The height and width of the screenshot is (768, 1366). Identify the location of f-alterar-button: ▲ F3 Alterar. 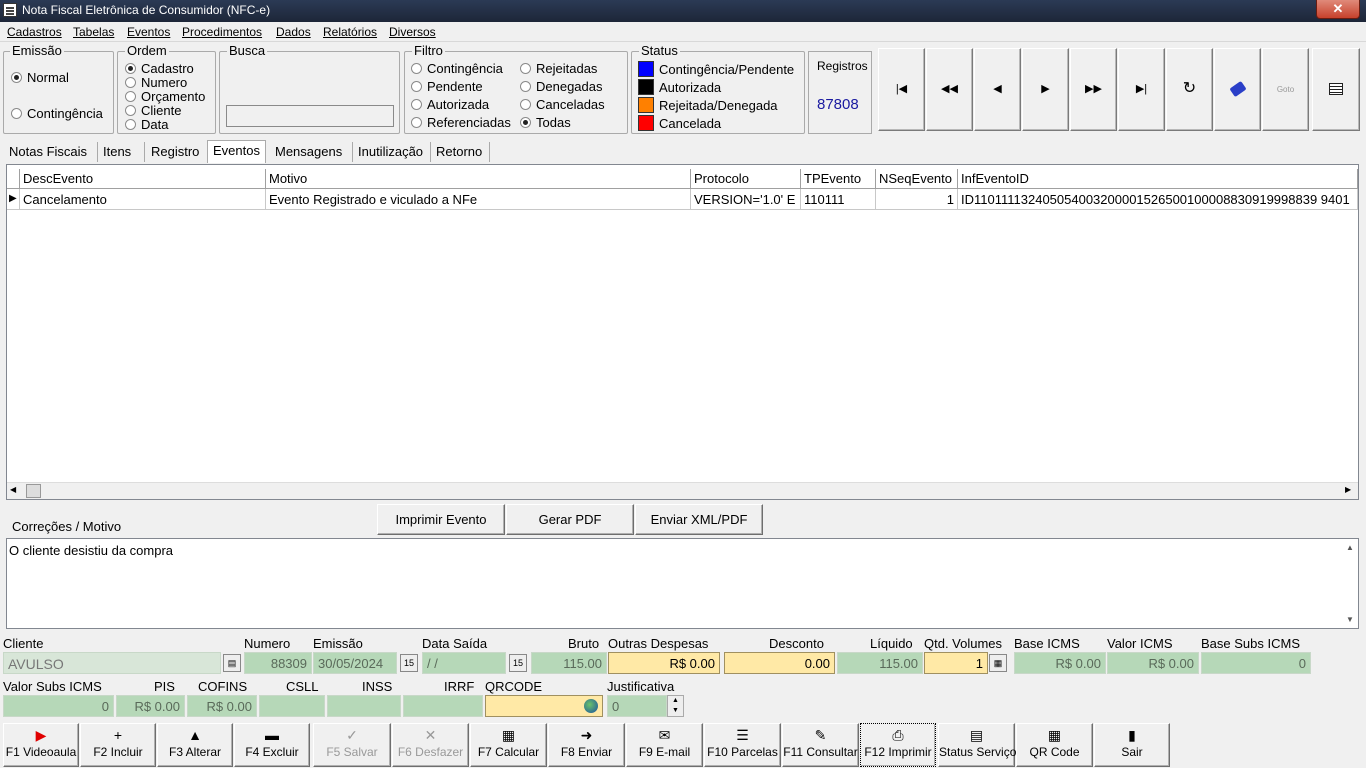
(195, 745).